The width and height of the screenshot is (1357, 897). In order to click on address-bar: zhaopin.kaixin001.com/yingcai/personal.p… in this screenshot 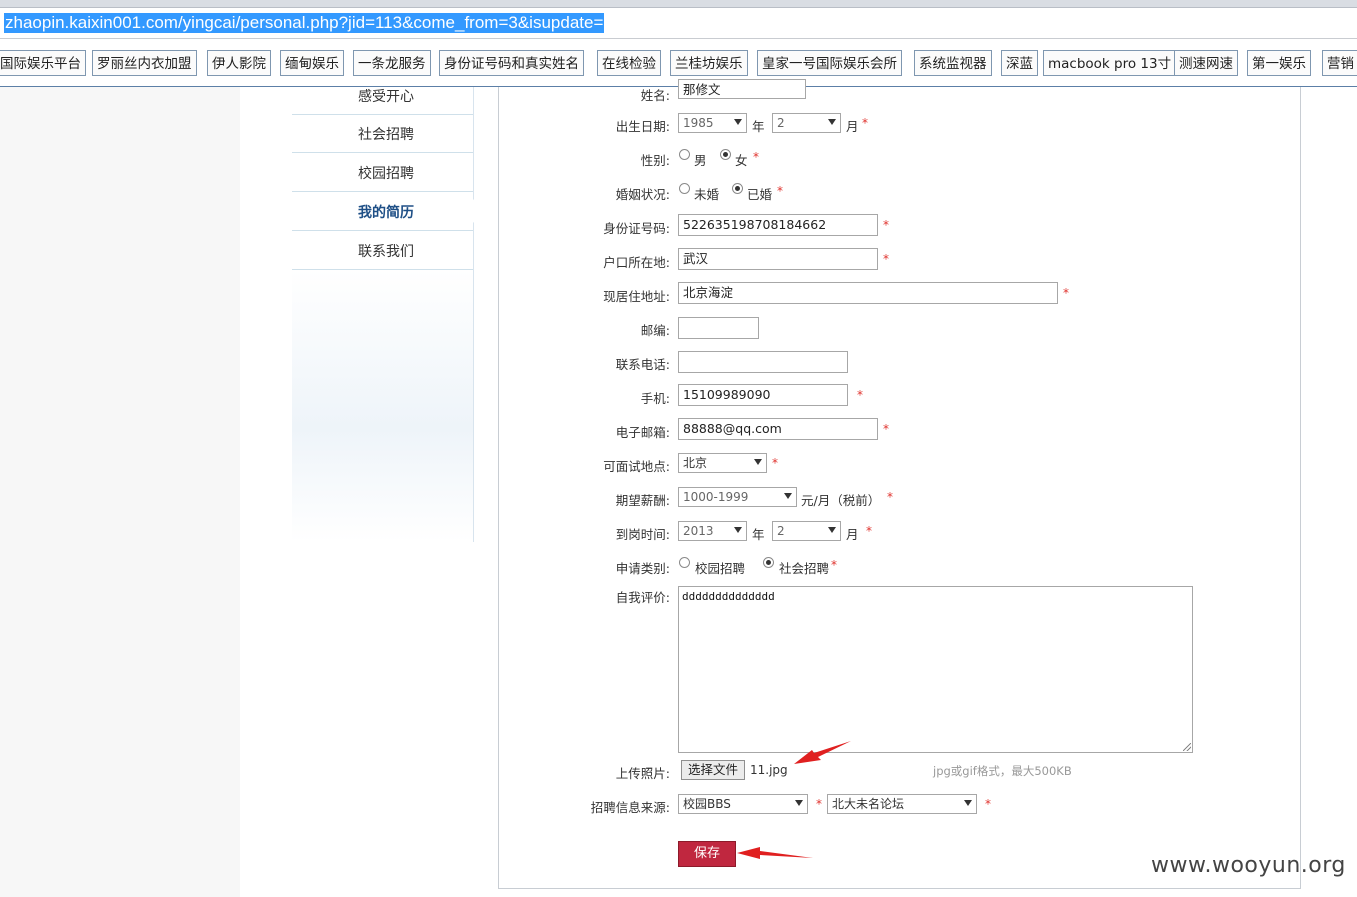, I will do `click(678, 23)`.